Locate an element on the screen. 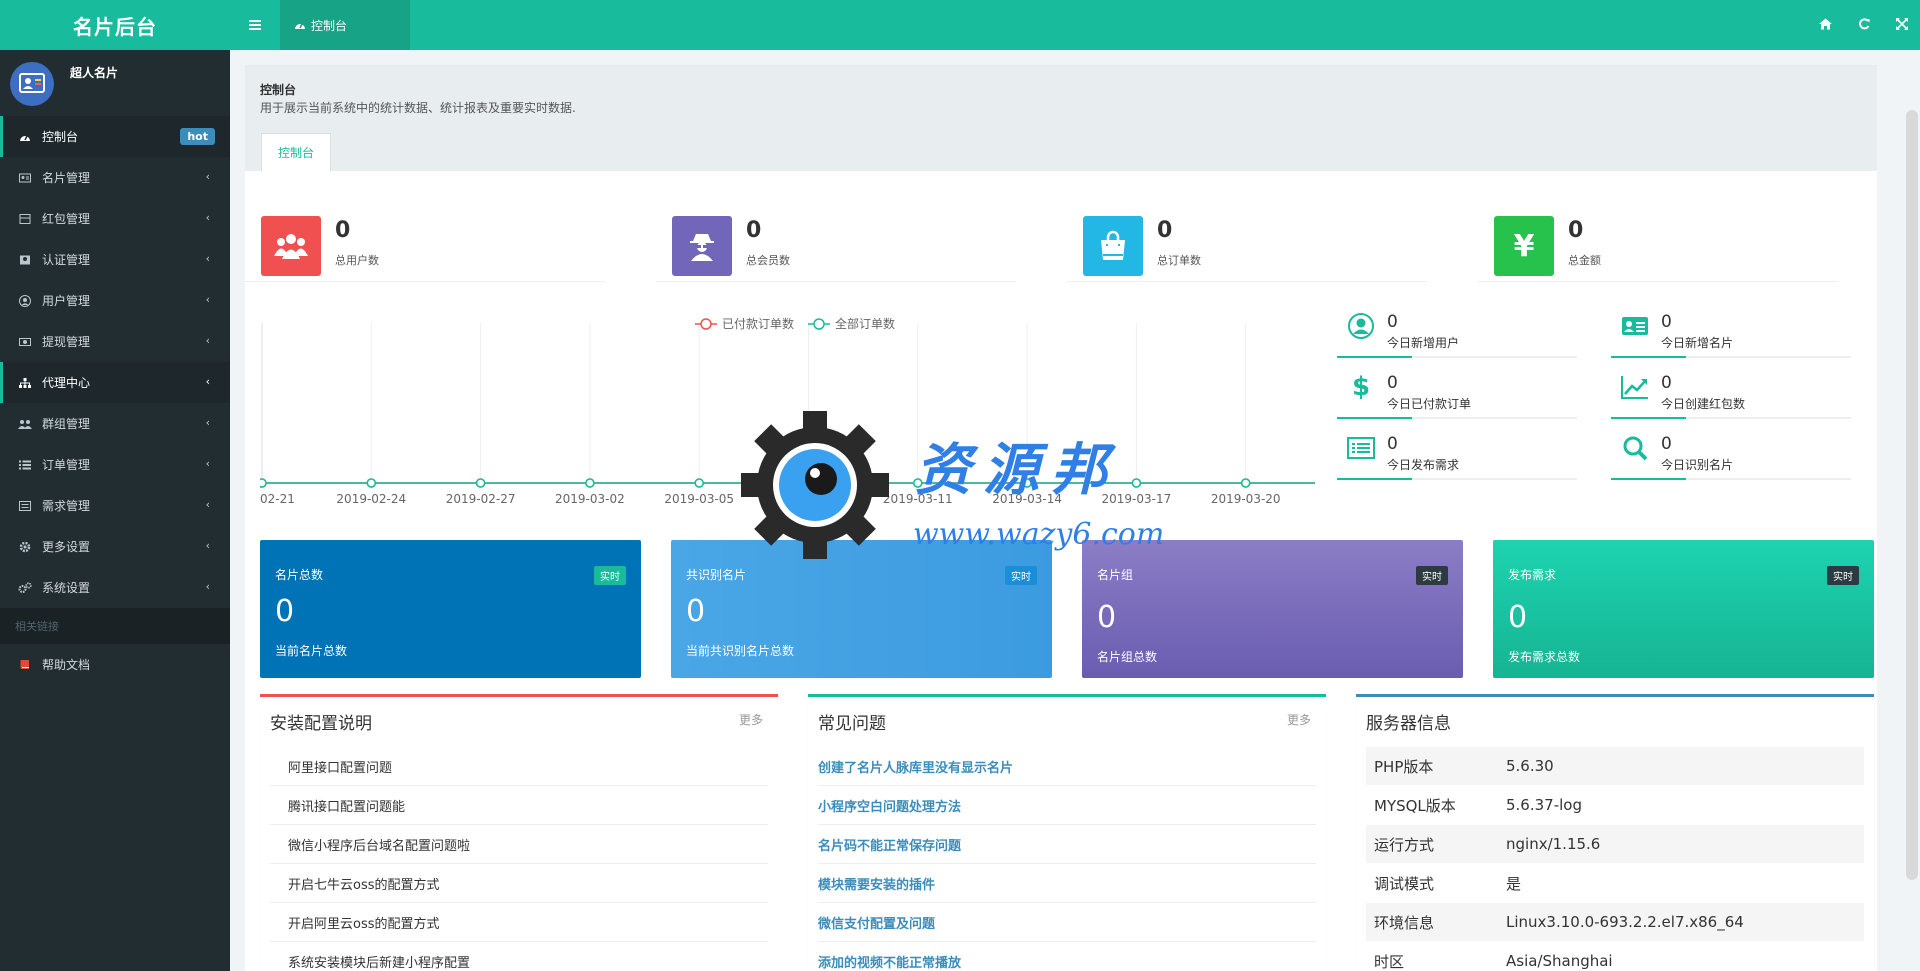 This screenshot has width=1920, height=971. avatar is located at coordinates (32, 84).